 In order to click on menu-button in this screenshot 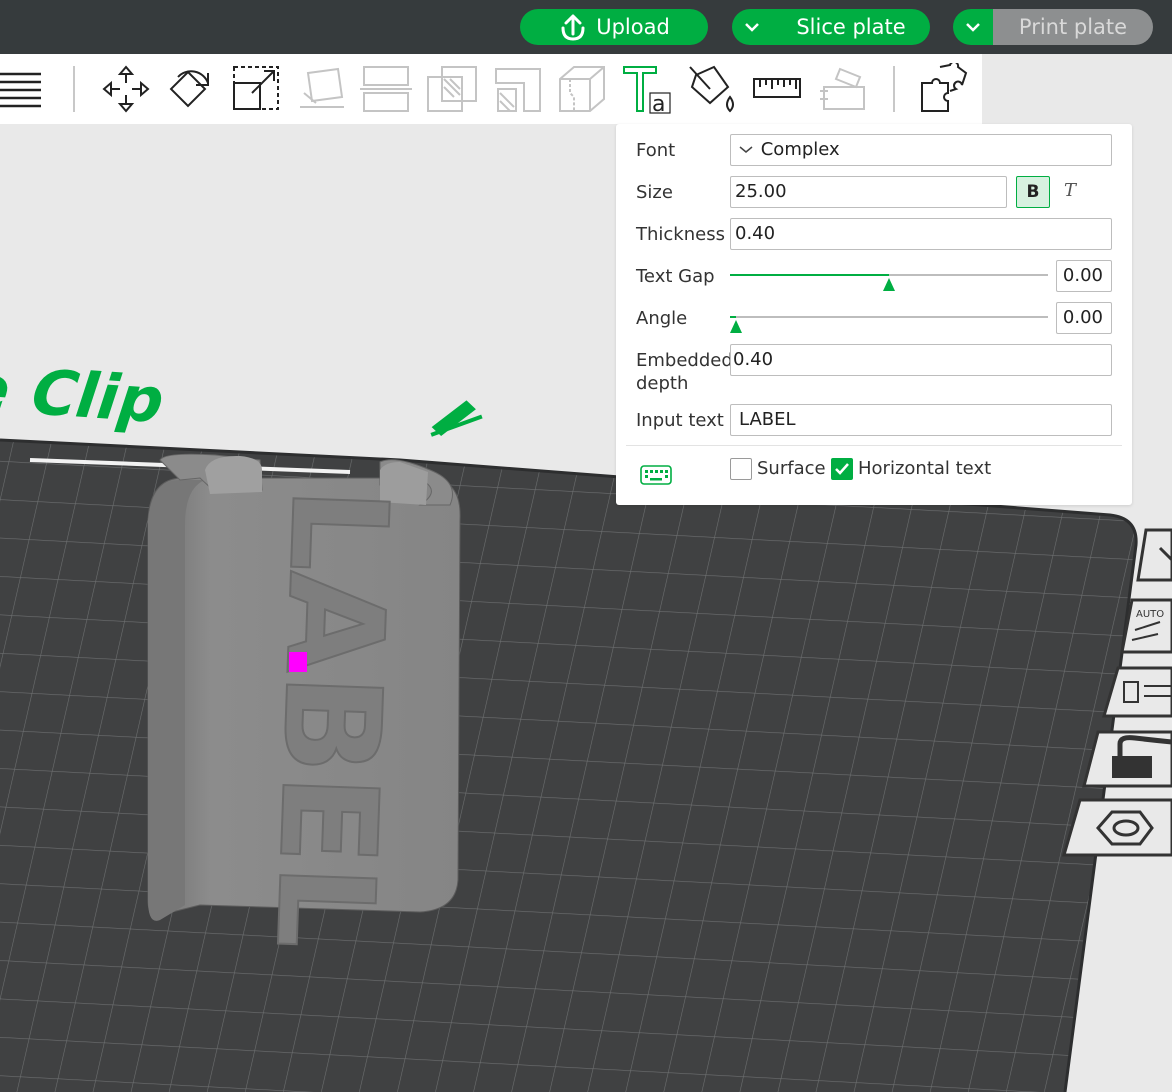, I will do `click(24, 89)`.